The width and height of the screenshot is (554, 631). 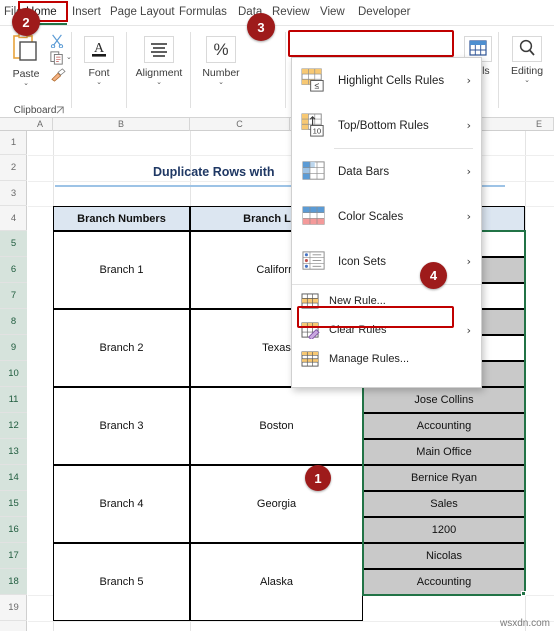 What do you see at coordinates (291, 621) in the screenshot?
I see `gridline-r19` at bounding box center [291, 621].